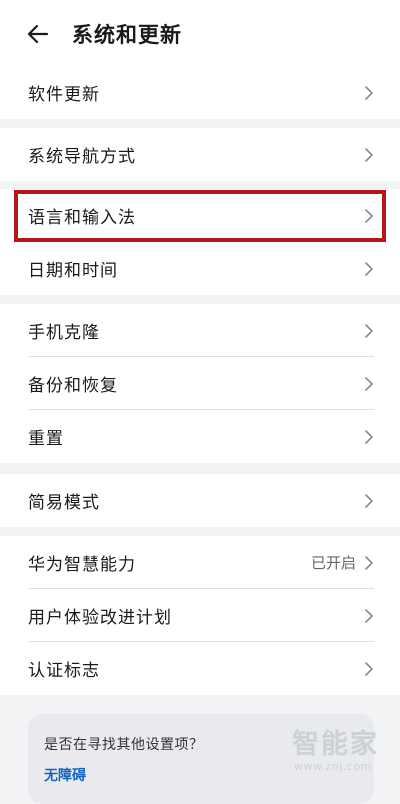 The width and height of the screenshot is (400, 804). Describe the element at coordinates (200, 268) in the screenshot. I see `settings-item-date-time: 日期和时间` at that location.